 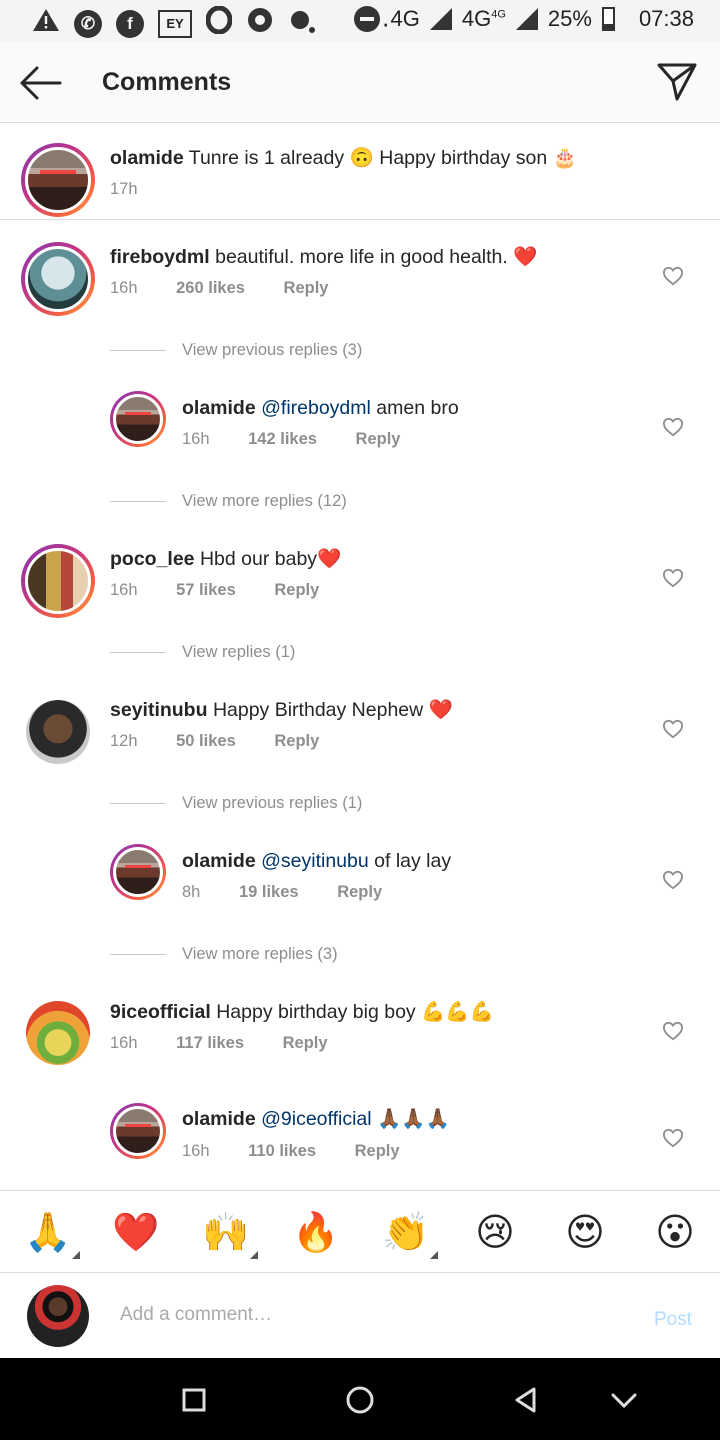 I want to click on comment-meta: 16h 117 likes Reply, so click(x=236, y=1043).